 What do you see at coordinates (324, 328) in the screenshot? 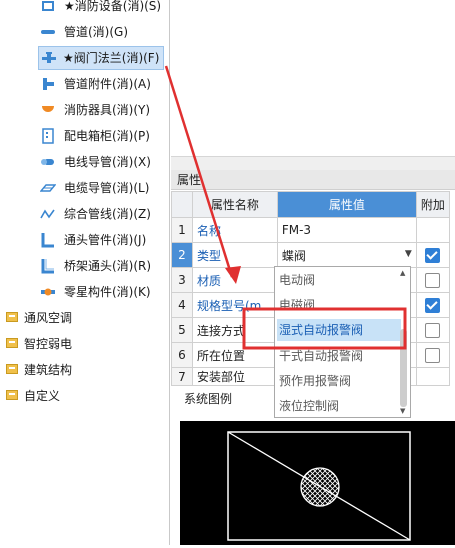
I see `annotation-highlight-box` at bounding box center [324, 328].